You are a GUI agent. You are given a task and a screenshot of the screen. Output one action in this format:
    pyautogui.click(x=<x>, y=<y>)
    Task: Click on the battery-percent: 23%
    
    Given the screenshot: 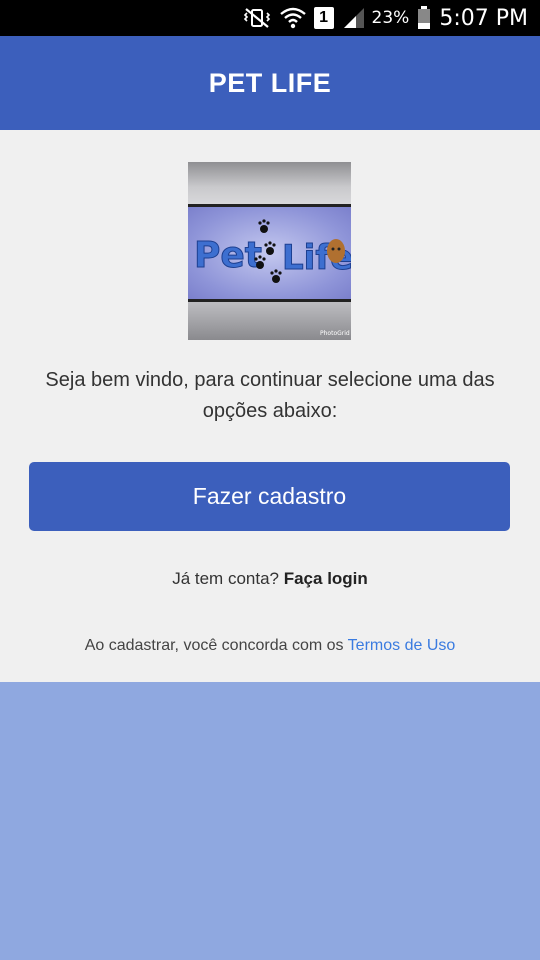 What is the action you would take?
    pyautogui.click(x=390, y=18)
    